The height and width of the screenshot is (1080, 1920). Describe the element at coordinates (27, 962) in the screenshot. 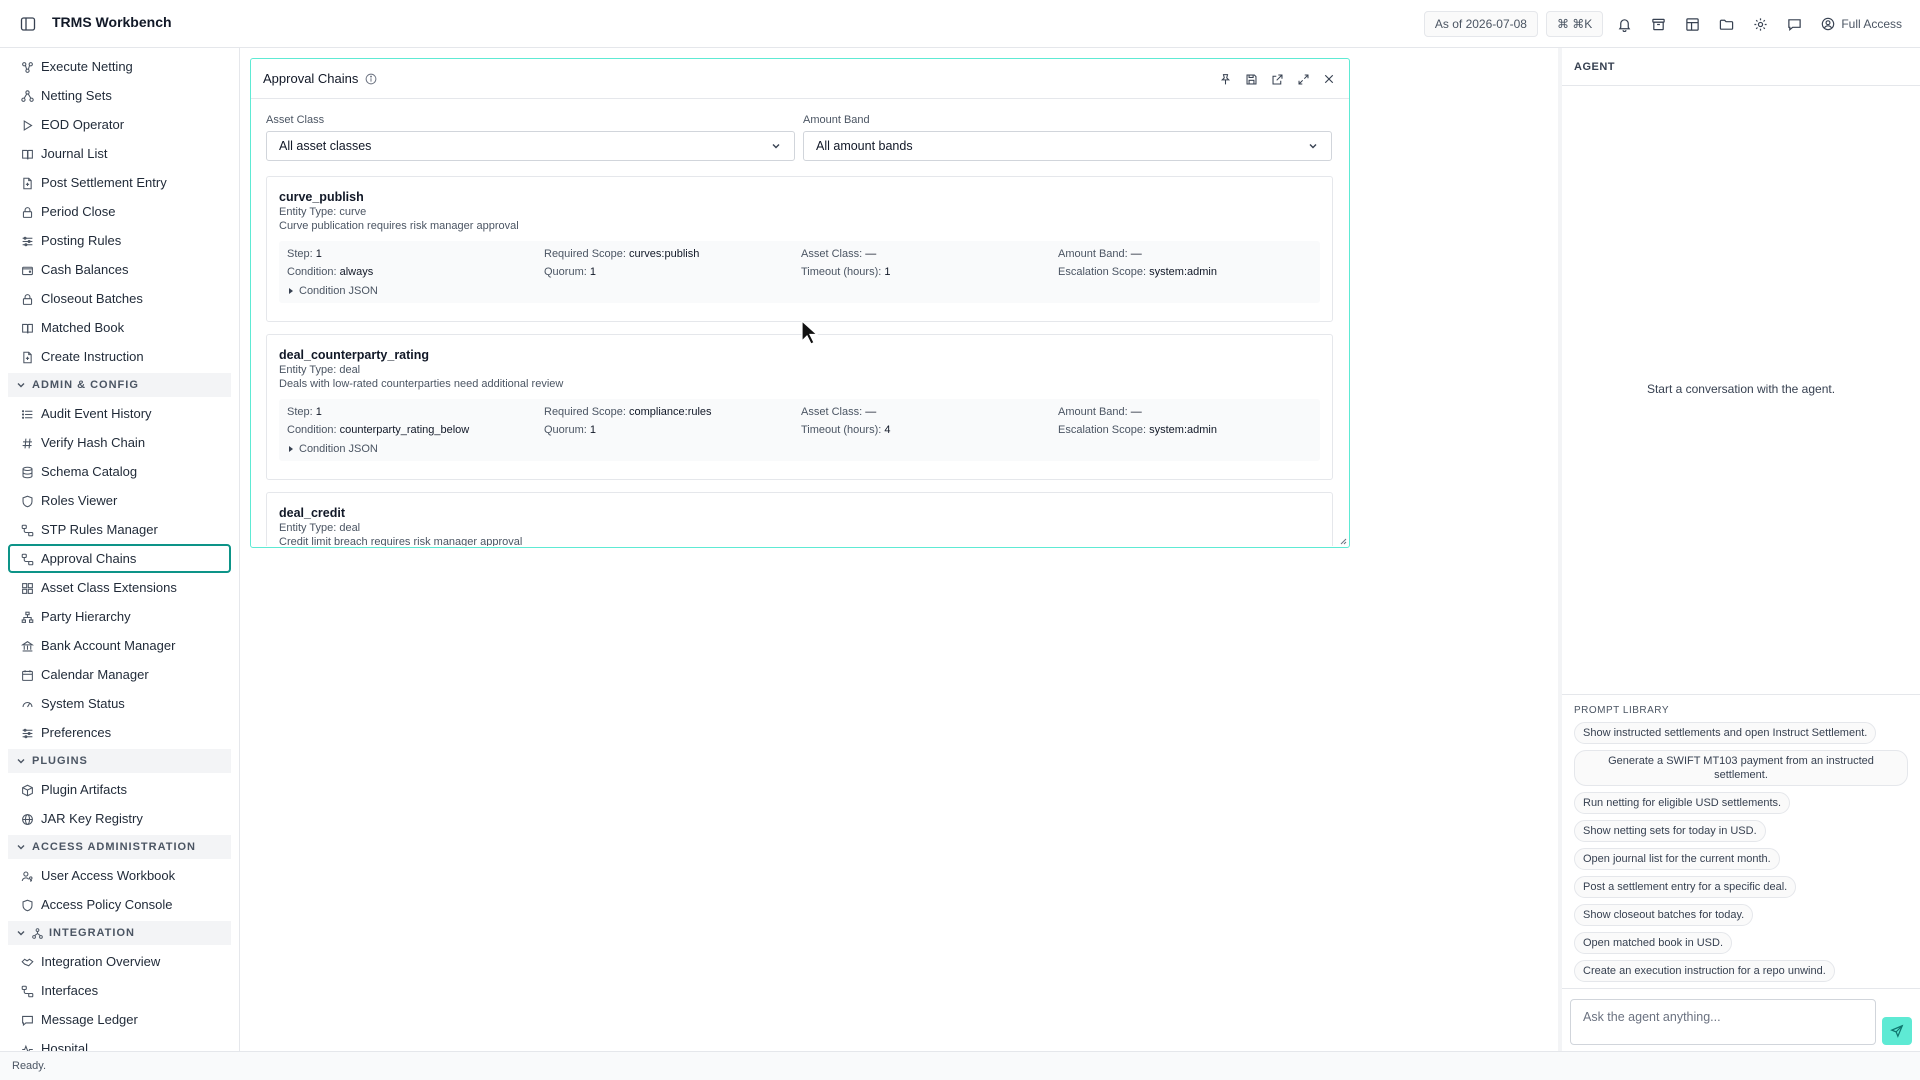

I see `handshake-icon` at that location.